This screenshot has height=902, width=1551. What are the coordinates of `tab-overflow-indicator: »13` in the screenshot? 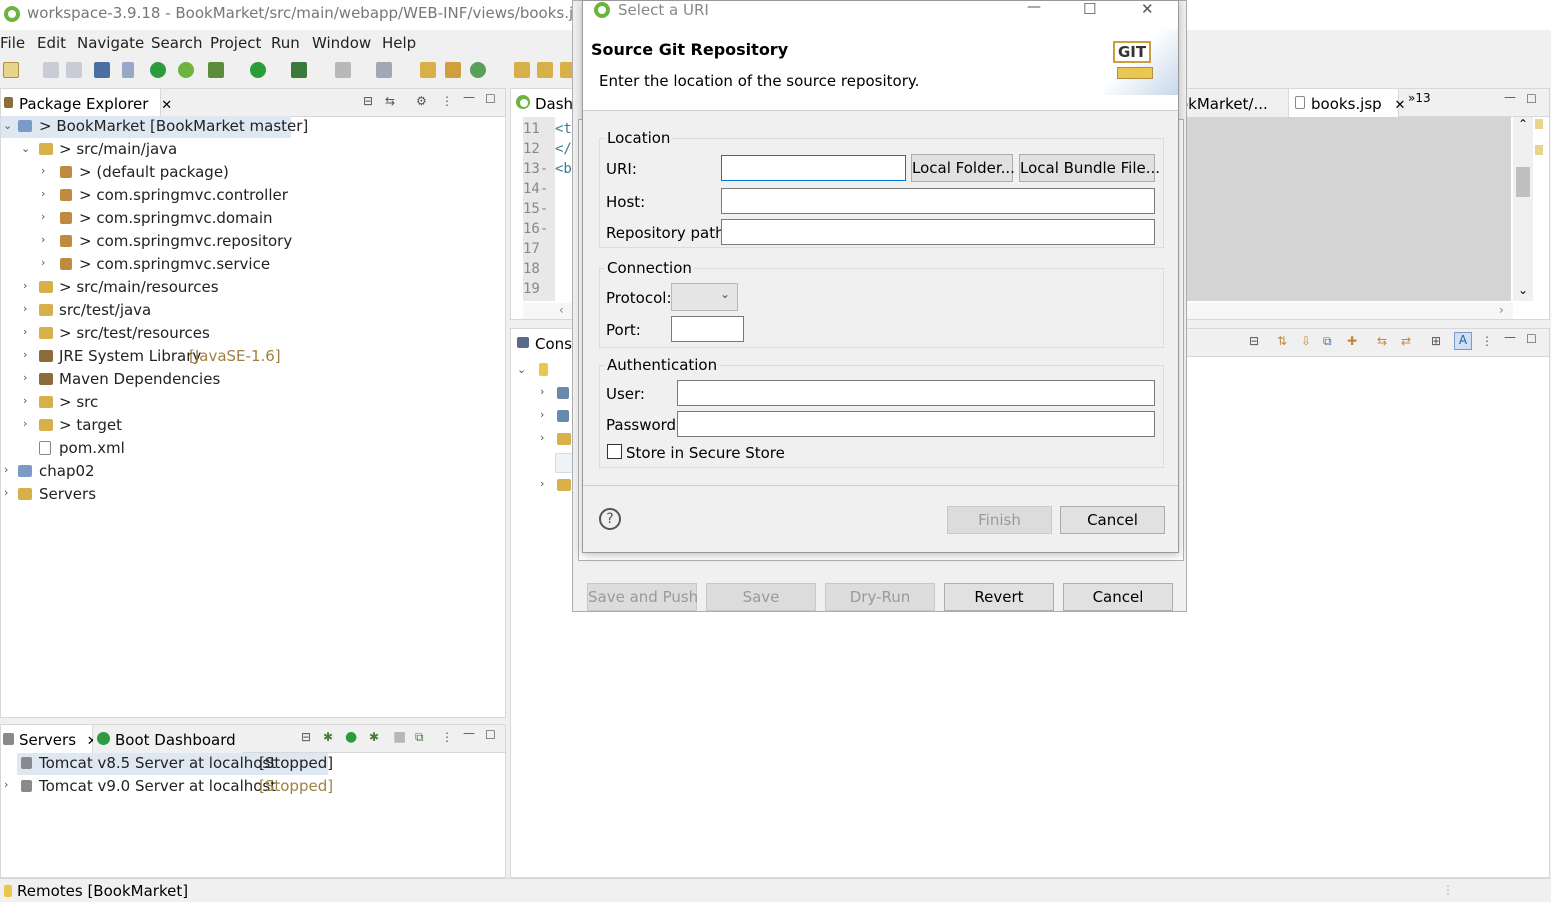 It's located at (1419, 98).